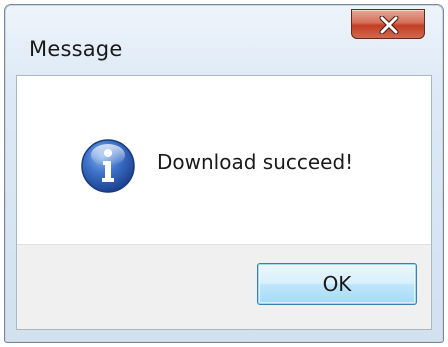 Image resolution: width=448 pixels, height=347 pixels. I want to click on message-text: Download succeed!, so click(255, 162).